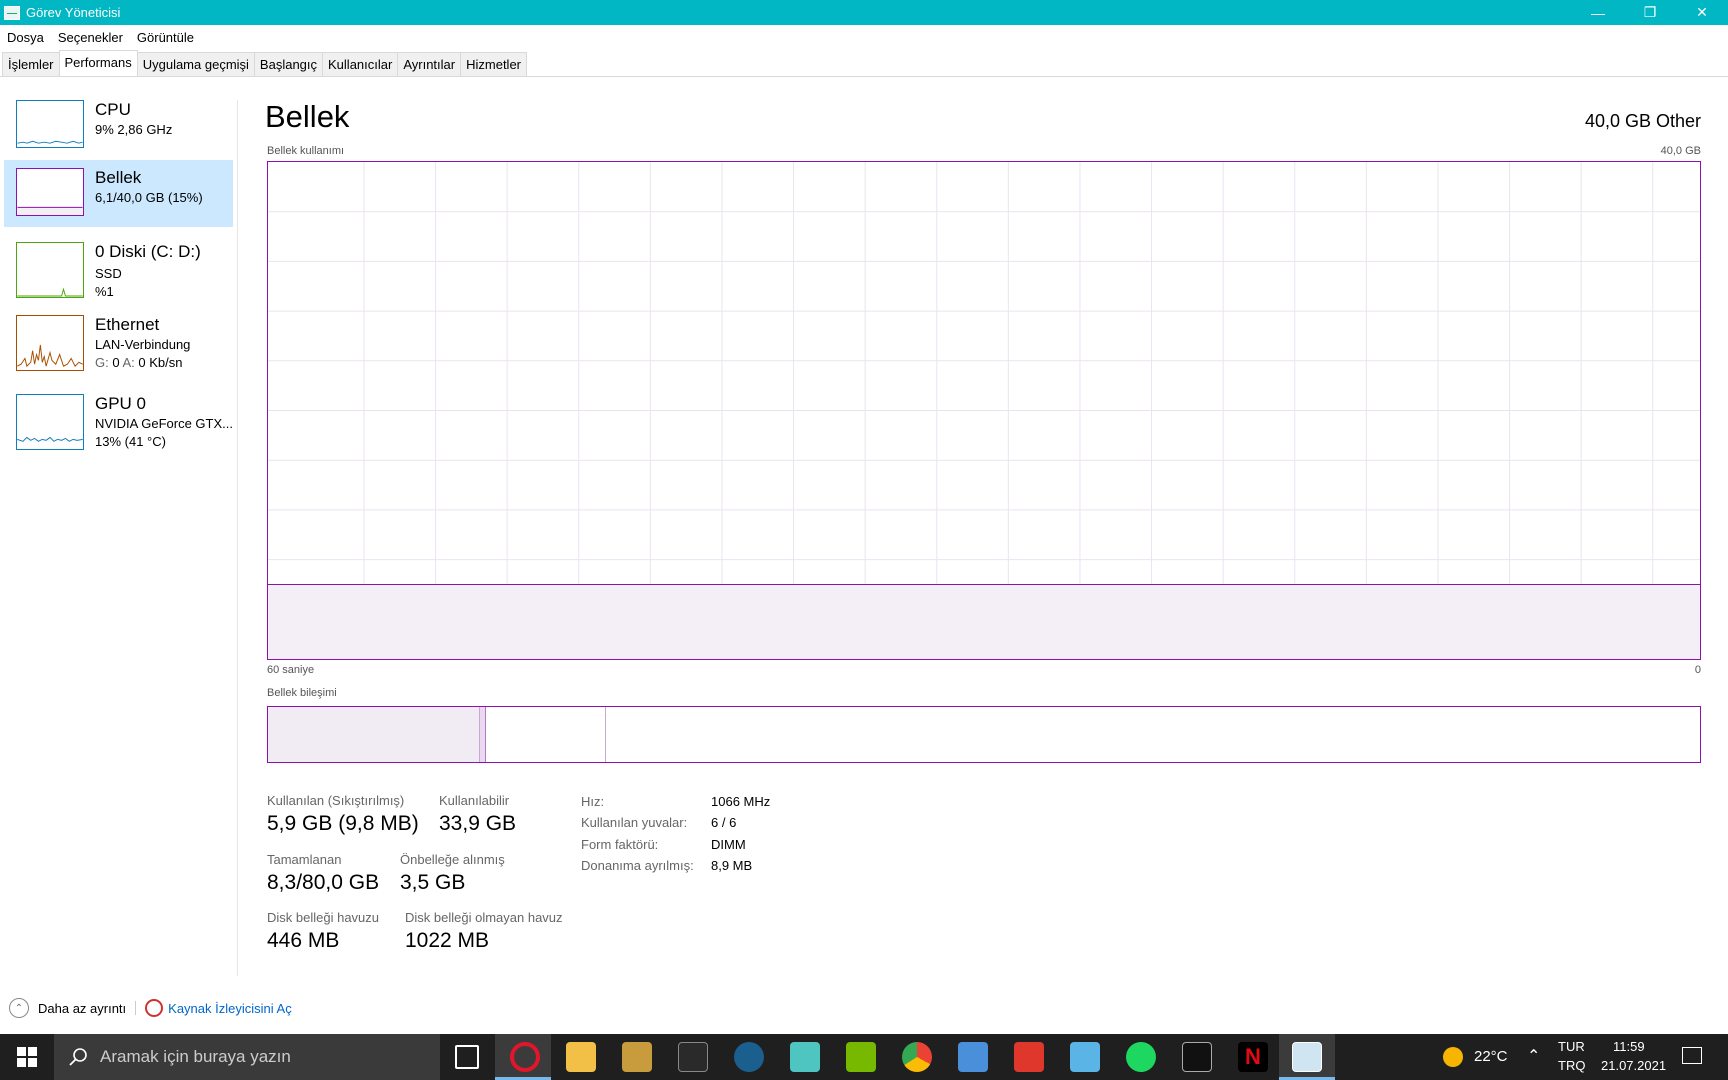  I want to click on chrome-icon, so click(917, 1057).